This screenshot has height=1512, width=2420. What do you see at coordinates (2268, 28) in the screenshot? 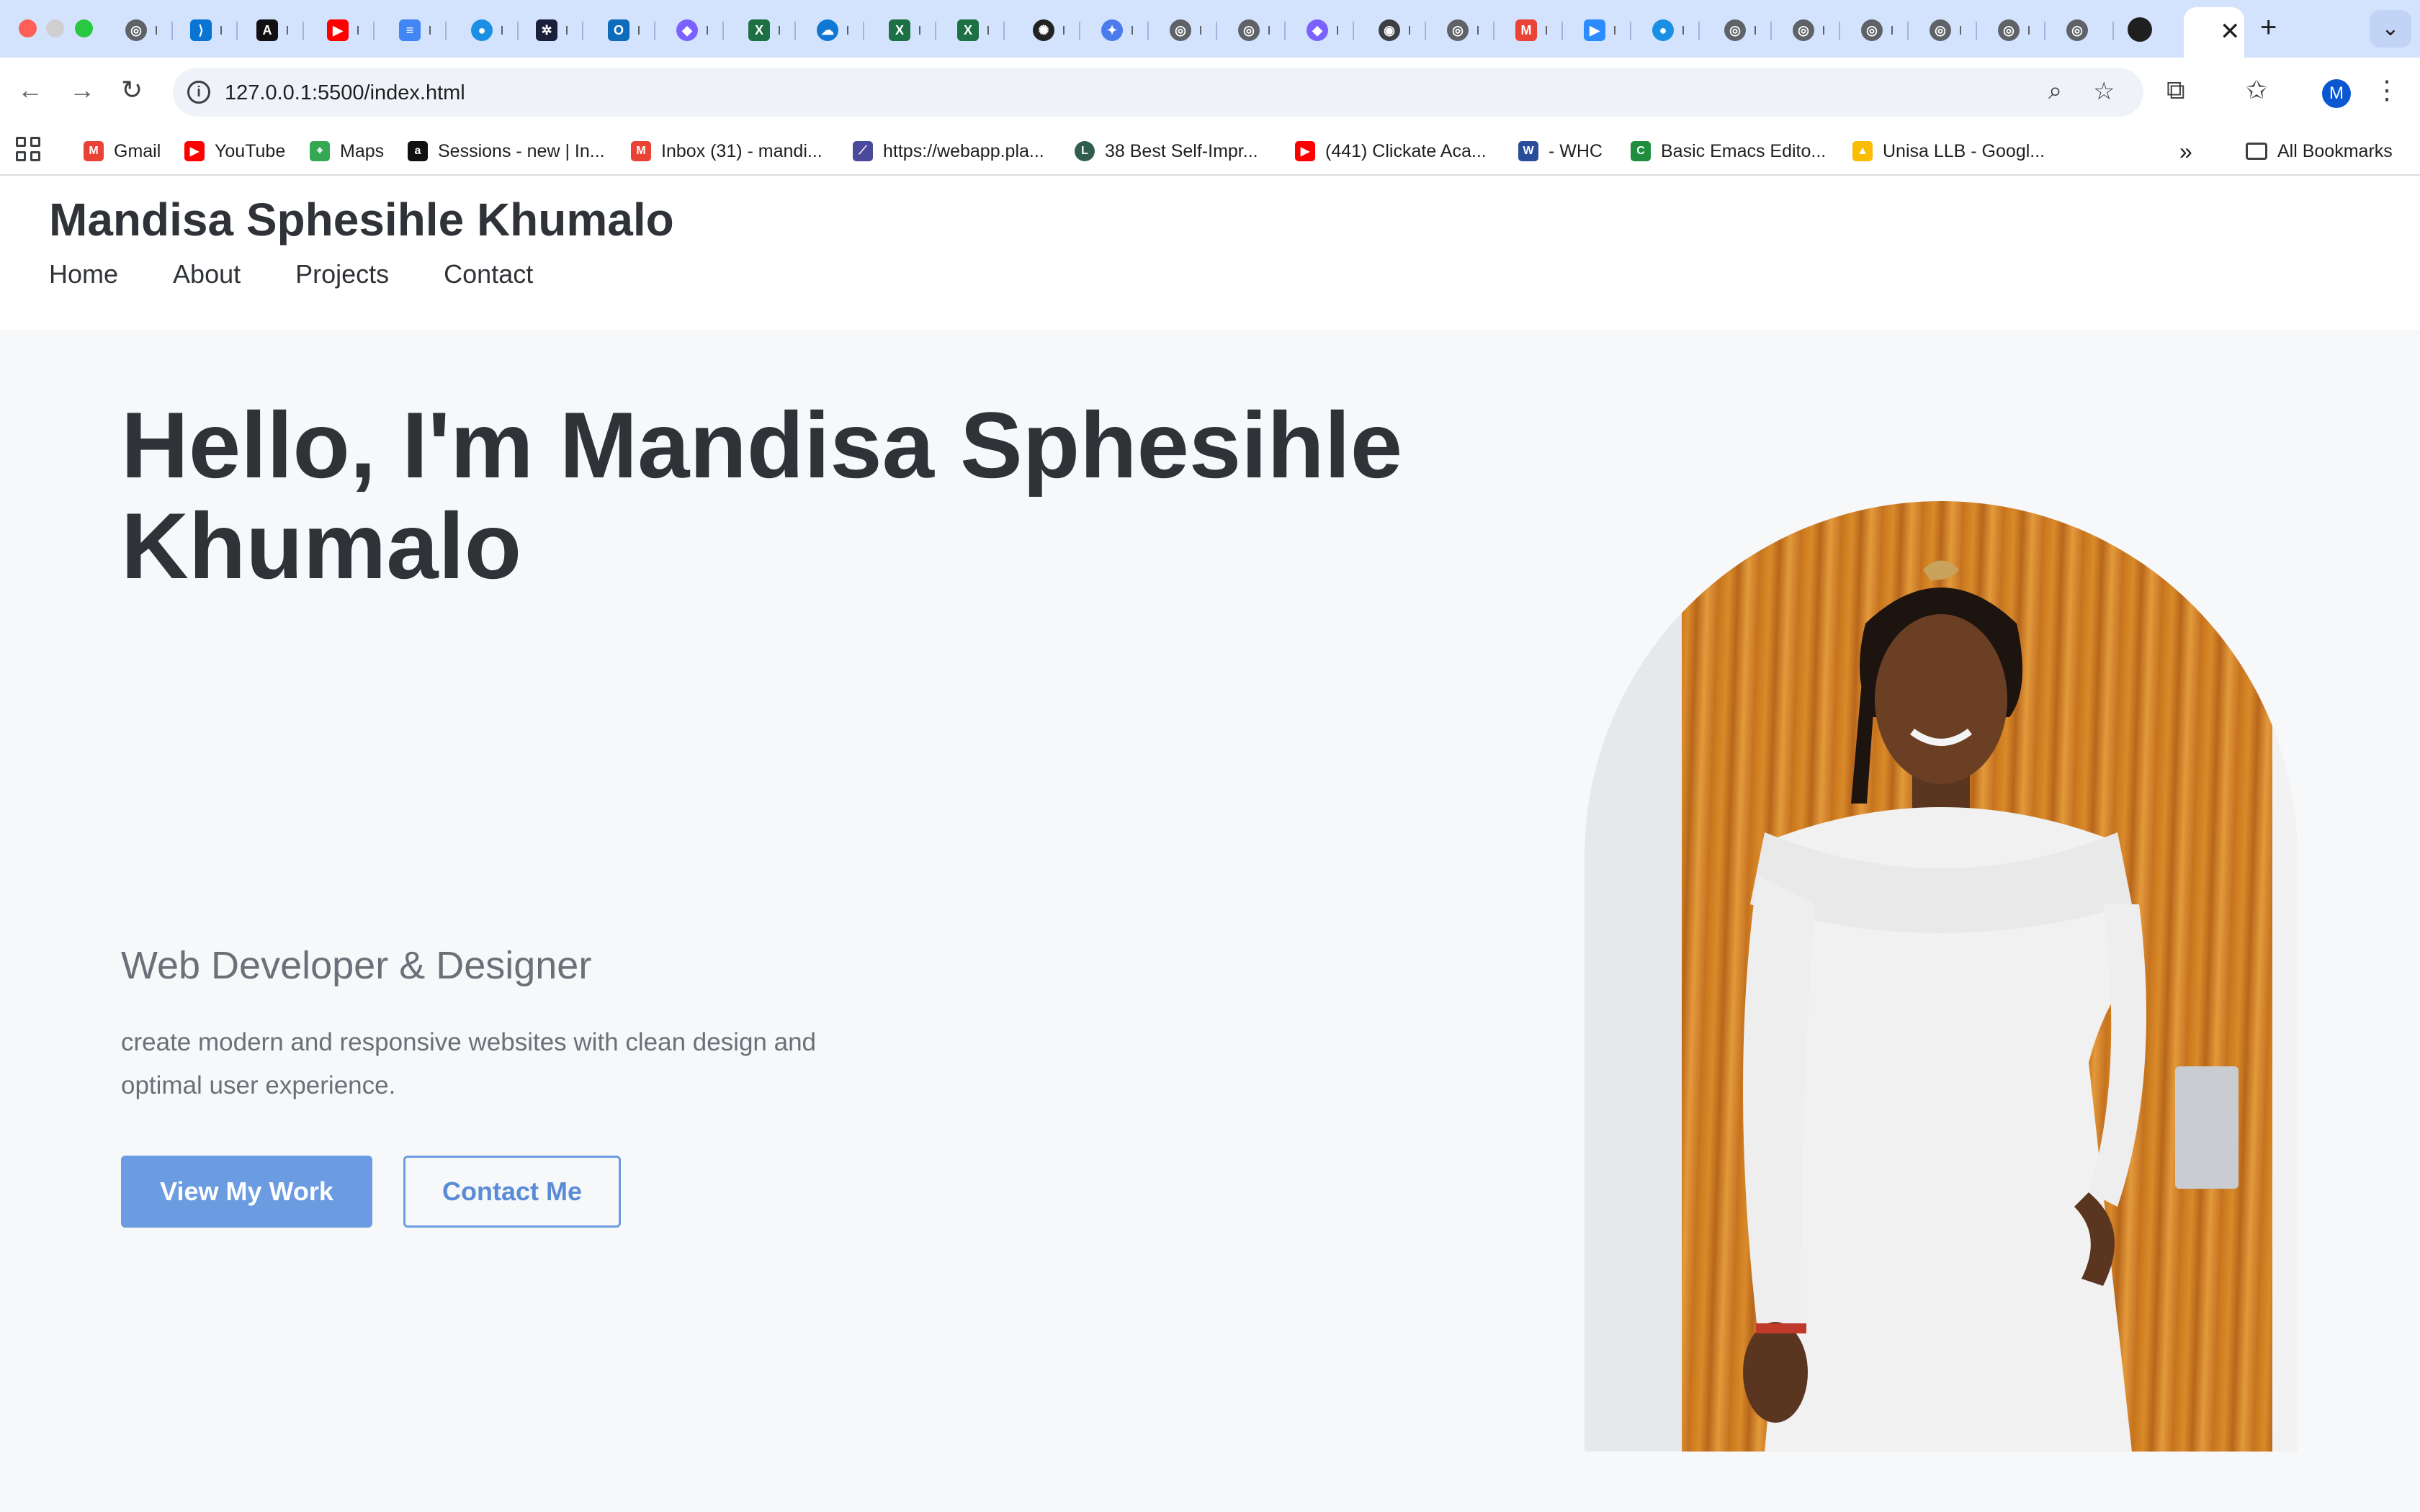
I see `new-tab-button: +` at bounding box center [2268, 28].